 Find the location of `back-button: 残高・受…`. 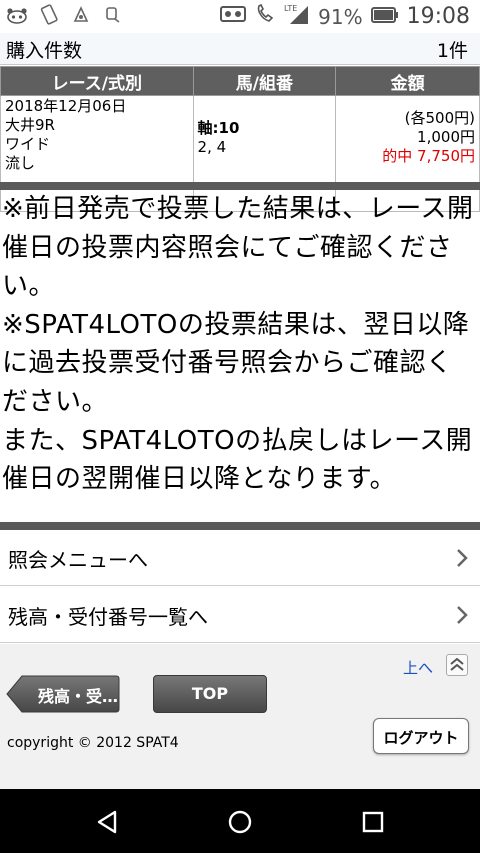

back-button: 残高・受… is located at coordinates (63, 694).